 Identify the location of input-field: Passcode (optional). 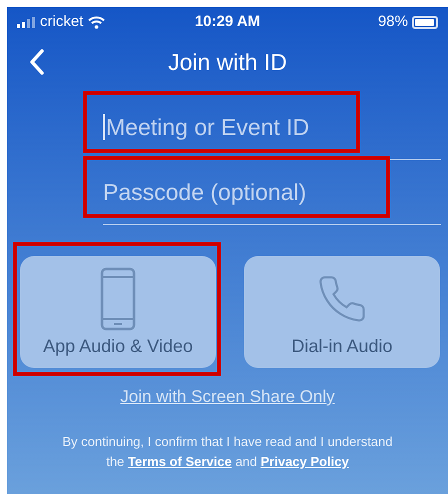
(268, 192).